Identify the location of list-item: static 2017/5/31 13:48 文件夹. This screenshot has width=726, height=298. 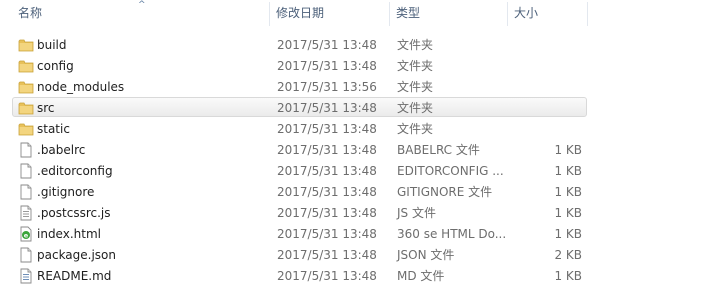
(299, 128).